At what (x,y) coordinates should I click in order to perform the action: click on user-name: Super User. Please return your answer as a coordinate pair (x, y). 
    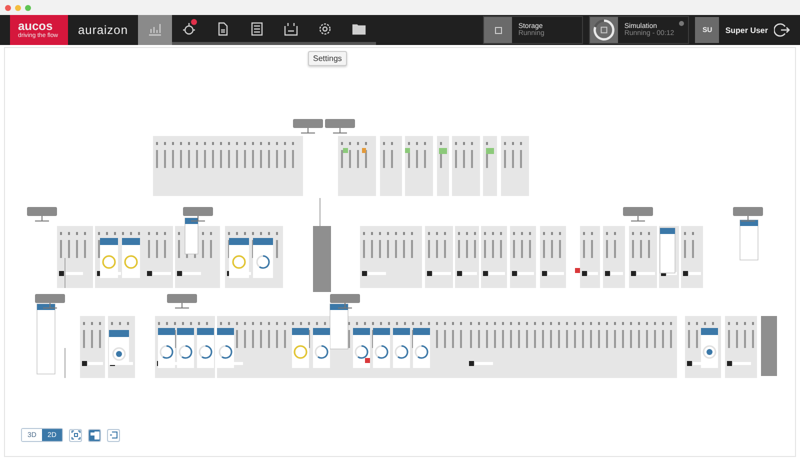
    Looking at the image, I should click on (746, 30).